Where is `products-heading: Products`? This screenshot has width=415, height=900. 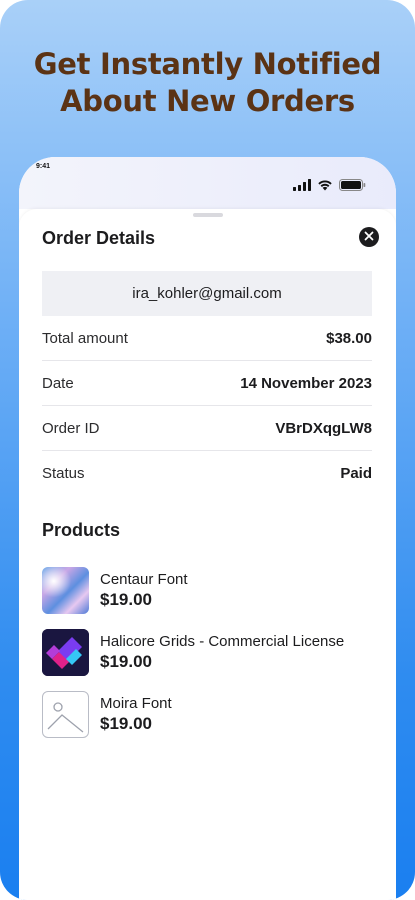
products-heading: Products is located at coordinates (81, 530).